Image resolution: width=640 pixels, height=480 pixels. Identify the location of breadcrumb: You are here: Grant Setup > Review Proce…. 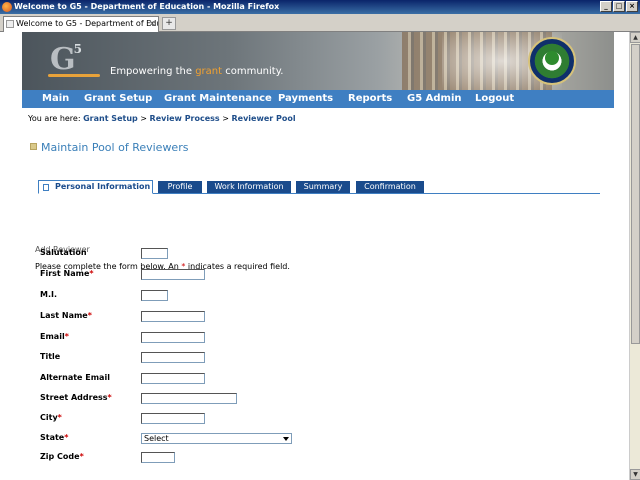
(162, 118).